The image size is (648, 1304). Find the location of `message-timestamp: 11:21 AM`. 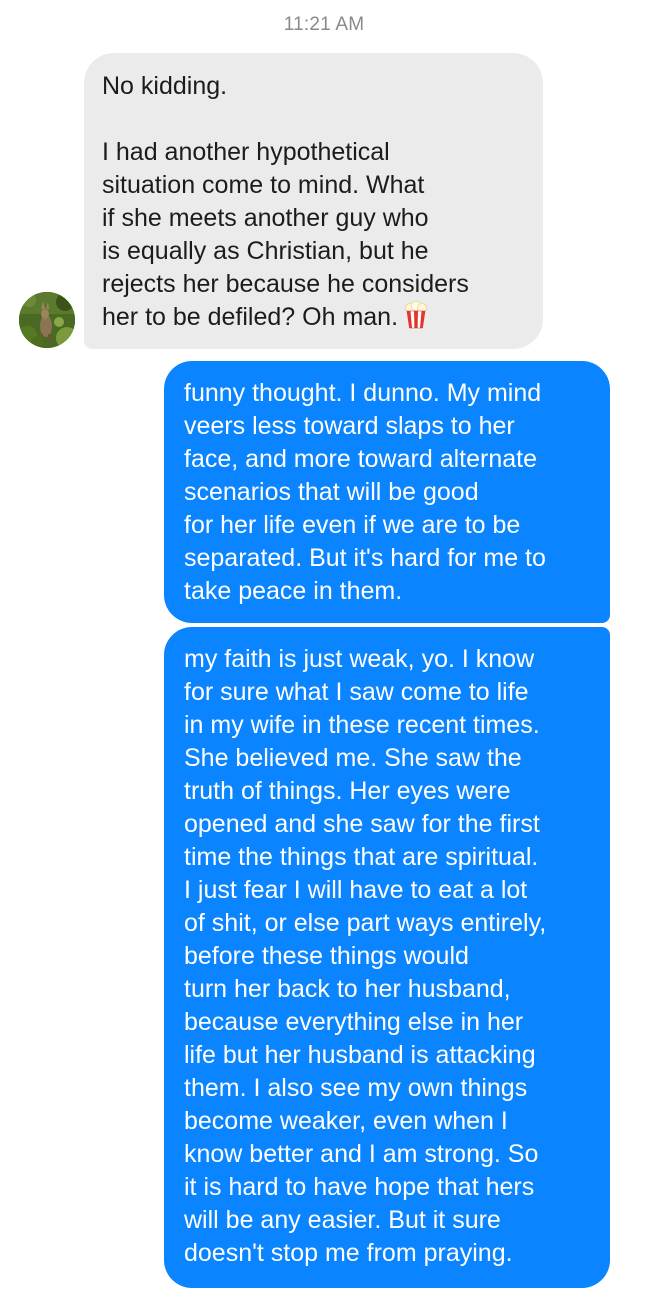

message-timestamp: 11:21 AM is located at coordinates (324, 24).